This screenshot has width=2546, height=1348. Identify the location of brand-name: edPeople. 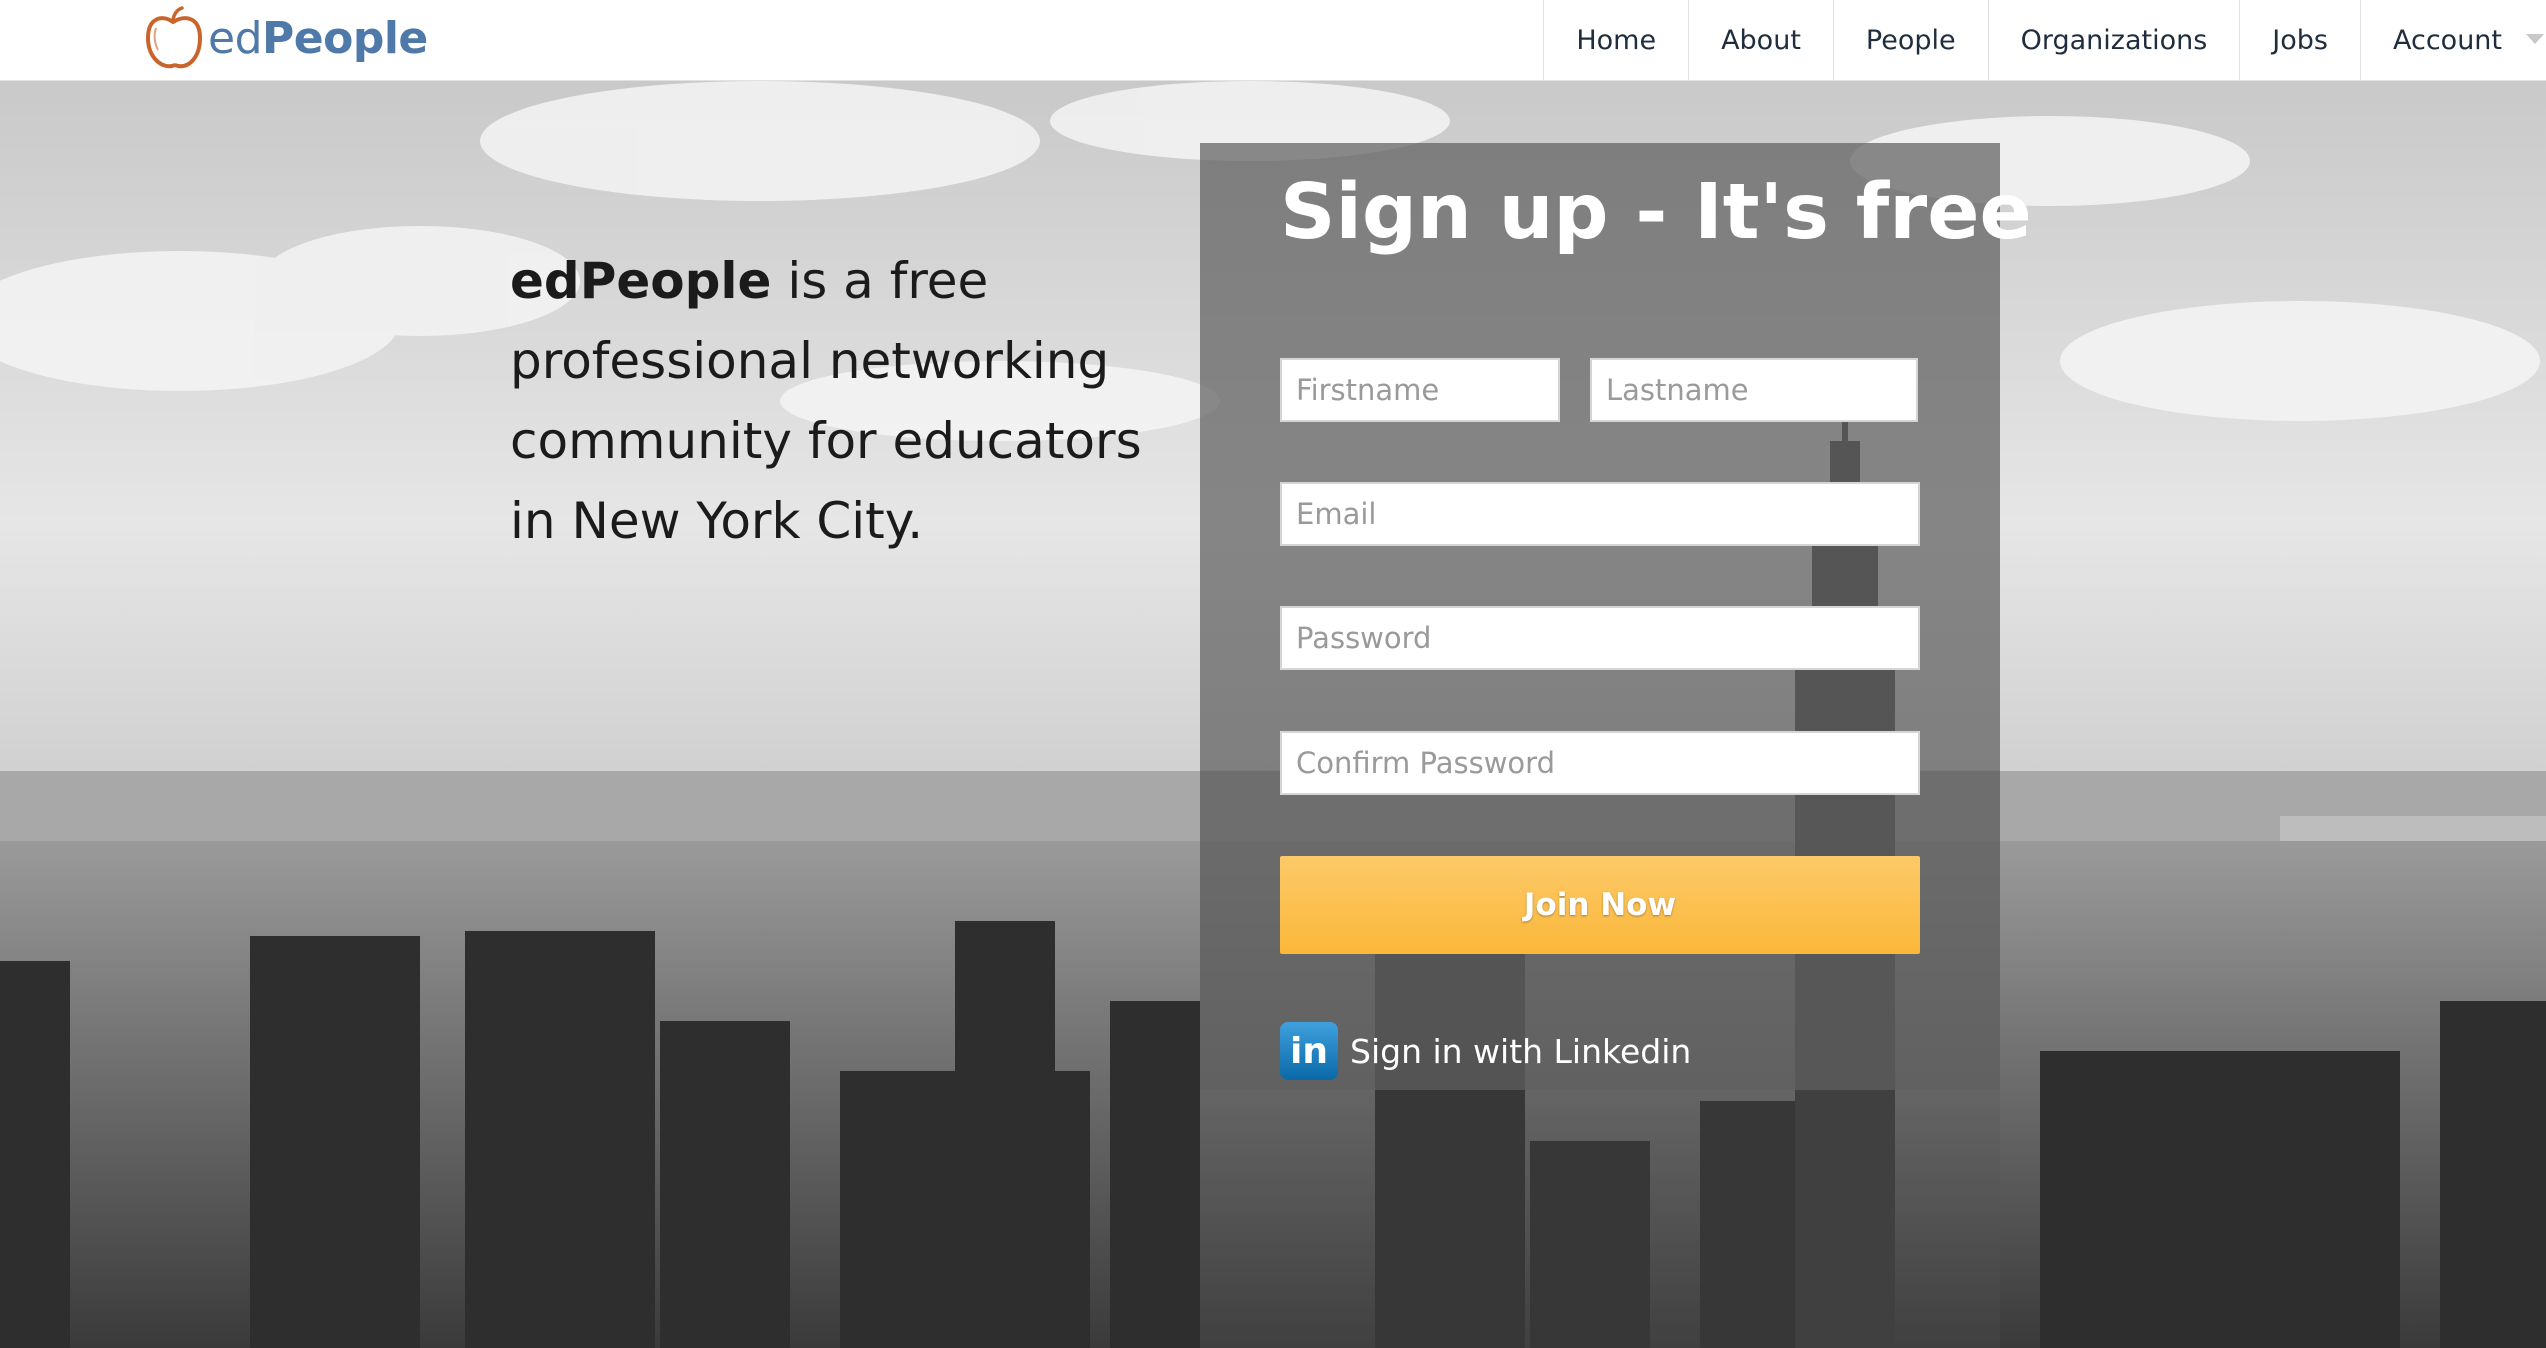
(318, 39).